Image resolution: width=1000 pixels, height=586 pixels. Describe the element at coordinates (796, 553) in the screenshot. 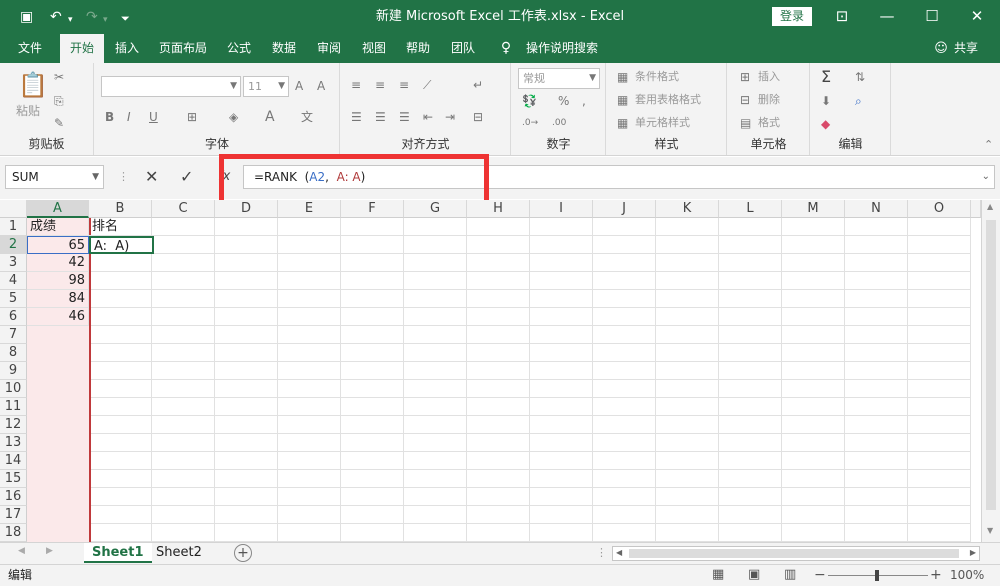

I see `horizontal-scrollbar: ◀ ▶` at that location.